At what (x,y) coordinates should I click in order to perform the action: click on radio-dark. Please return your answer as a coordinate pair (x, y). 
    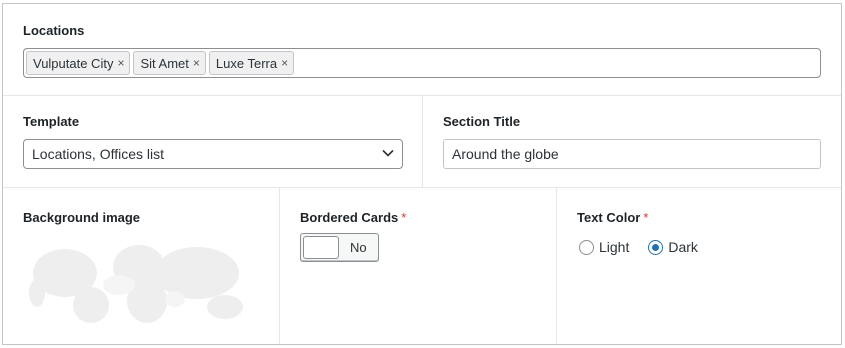
    Looking at the image, I should click on (656, 247).